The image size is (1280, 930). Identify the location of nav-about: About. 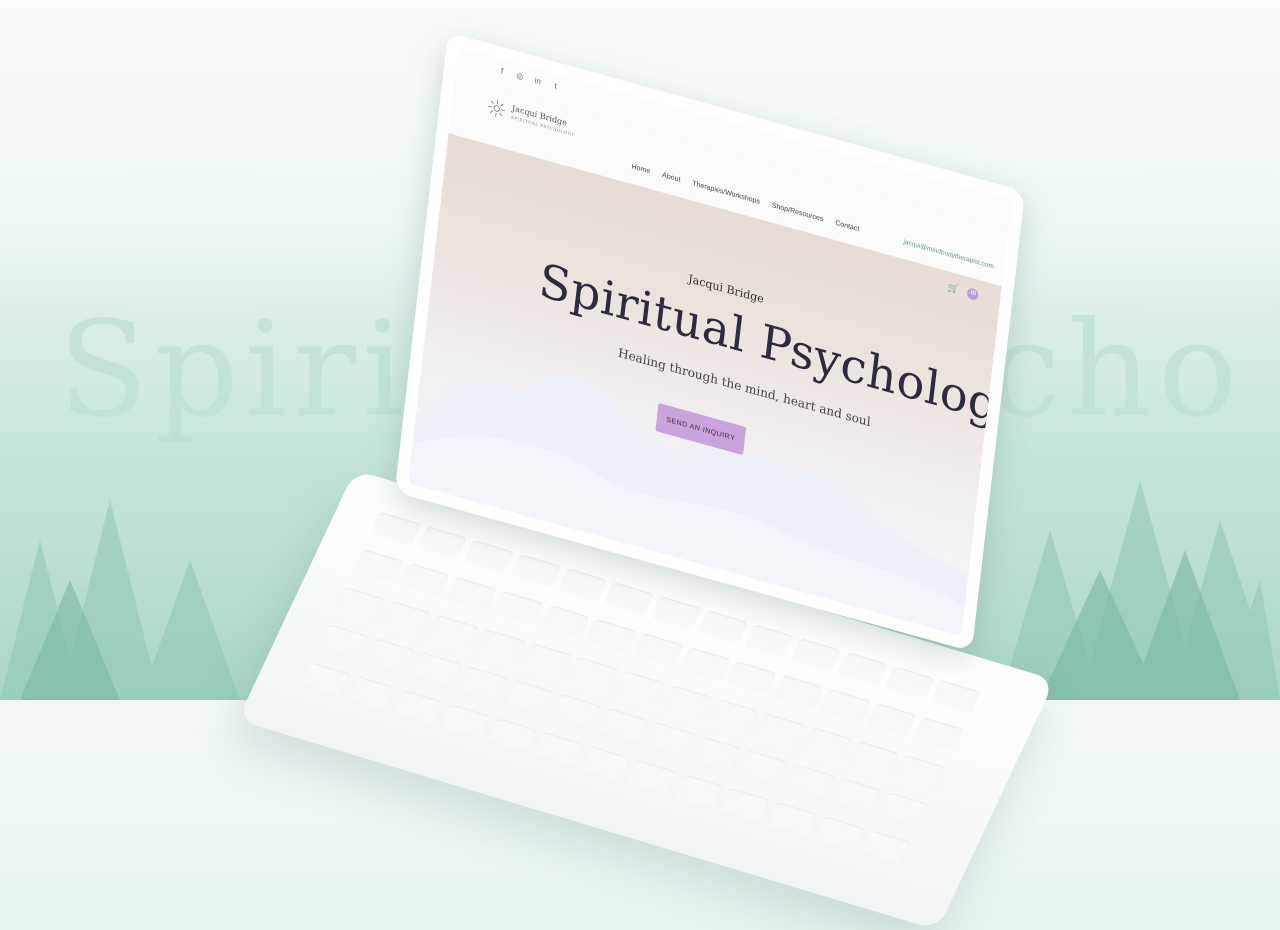
(671, 178).